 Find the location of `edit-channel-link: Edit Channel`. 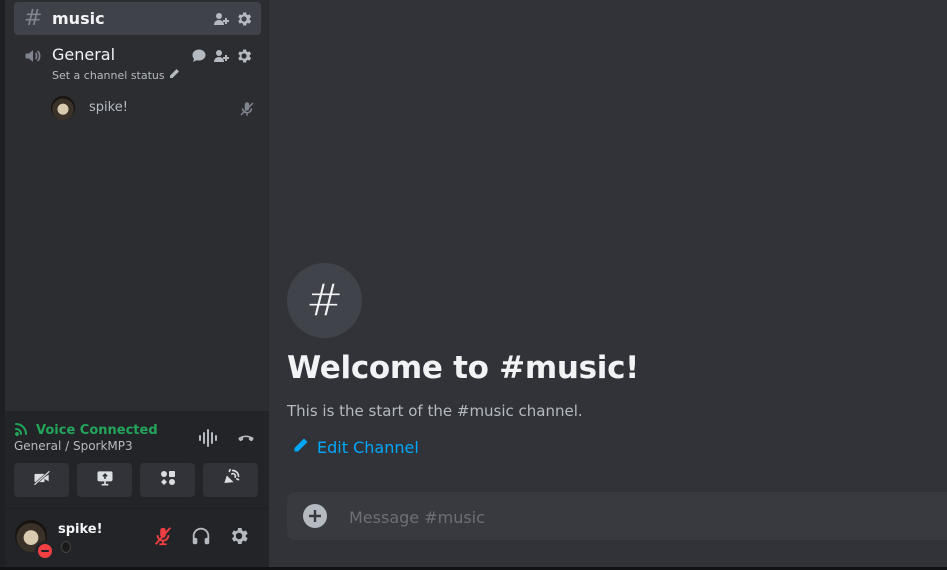

edit-channel-link: Edit Channel is located at coordinates (356, 447).